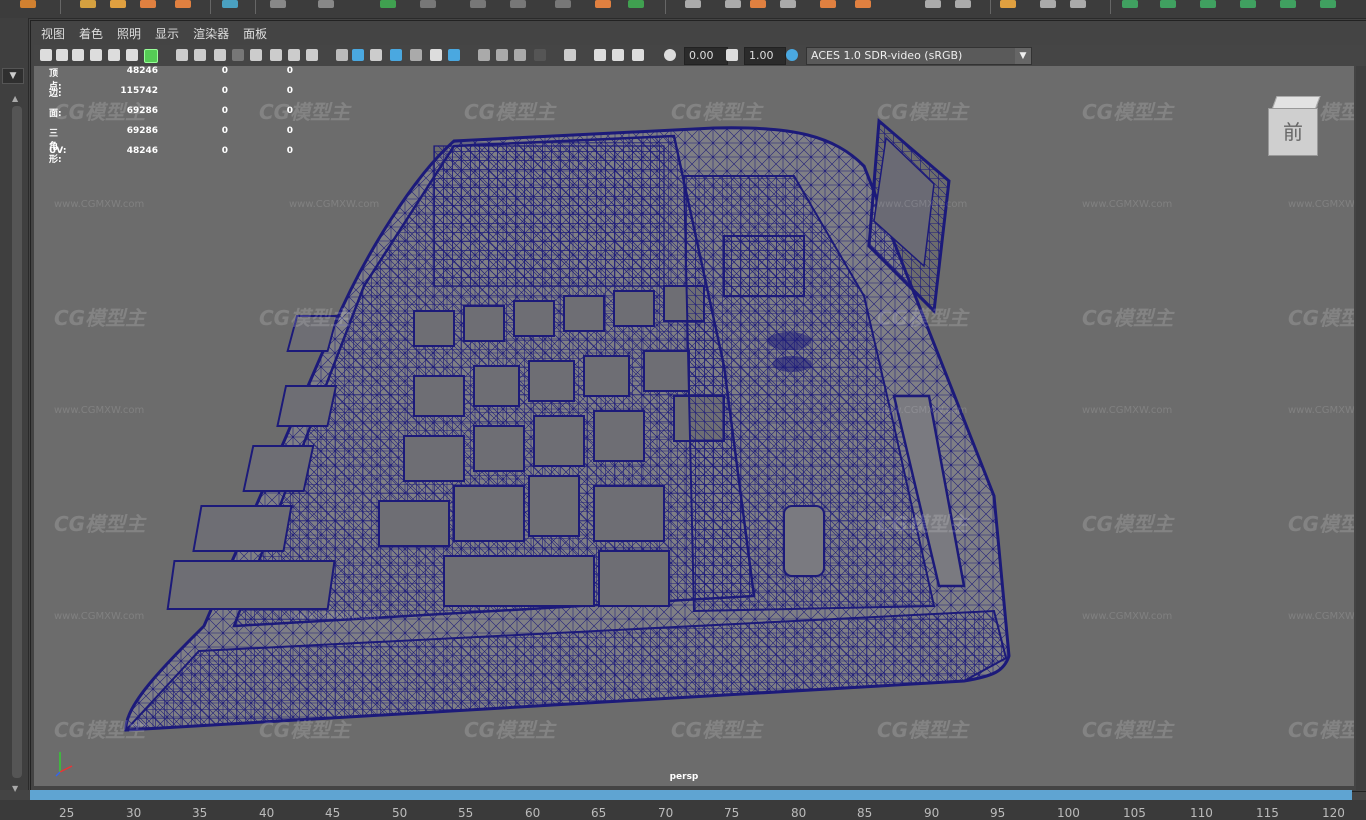 The image size is (1366, 820). Describe the element at coordinates (600, 55) in the screenshot. I see `xray-icon` at that location.